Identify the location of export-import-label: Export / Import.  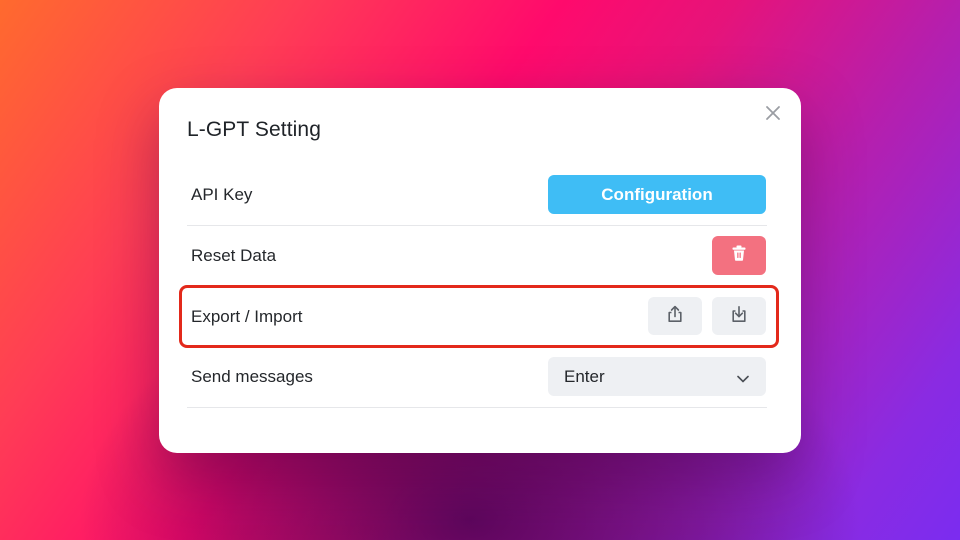
(247, 316).